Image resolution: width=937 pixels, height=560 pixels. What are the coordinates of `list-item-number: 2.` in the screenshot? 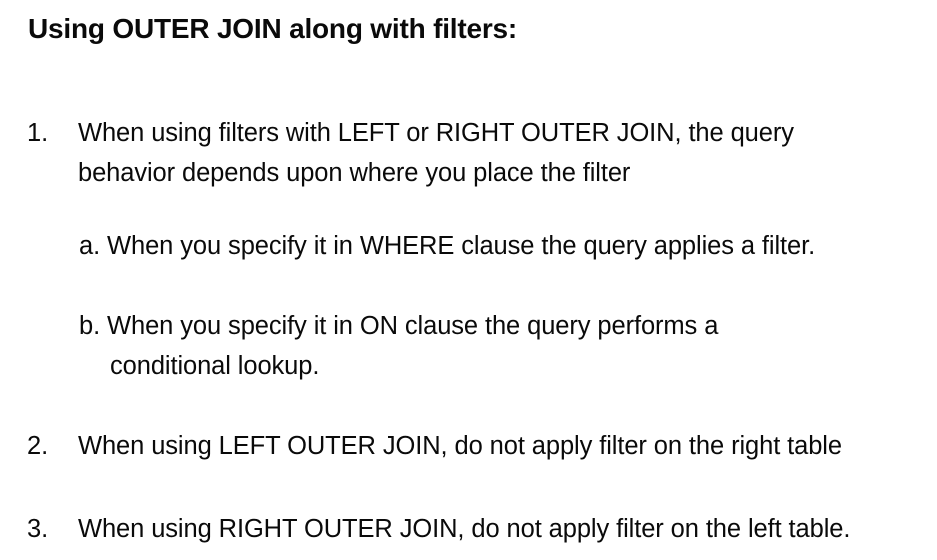 It's located at (38, 446).